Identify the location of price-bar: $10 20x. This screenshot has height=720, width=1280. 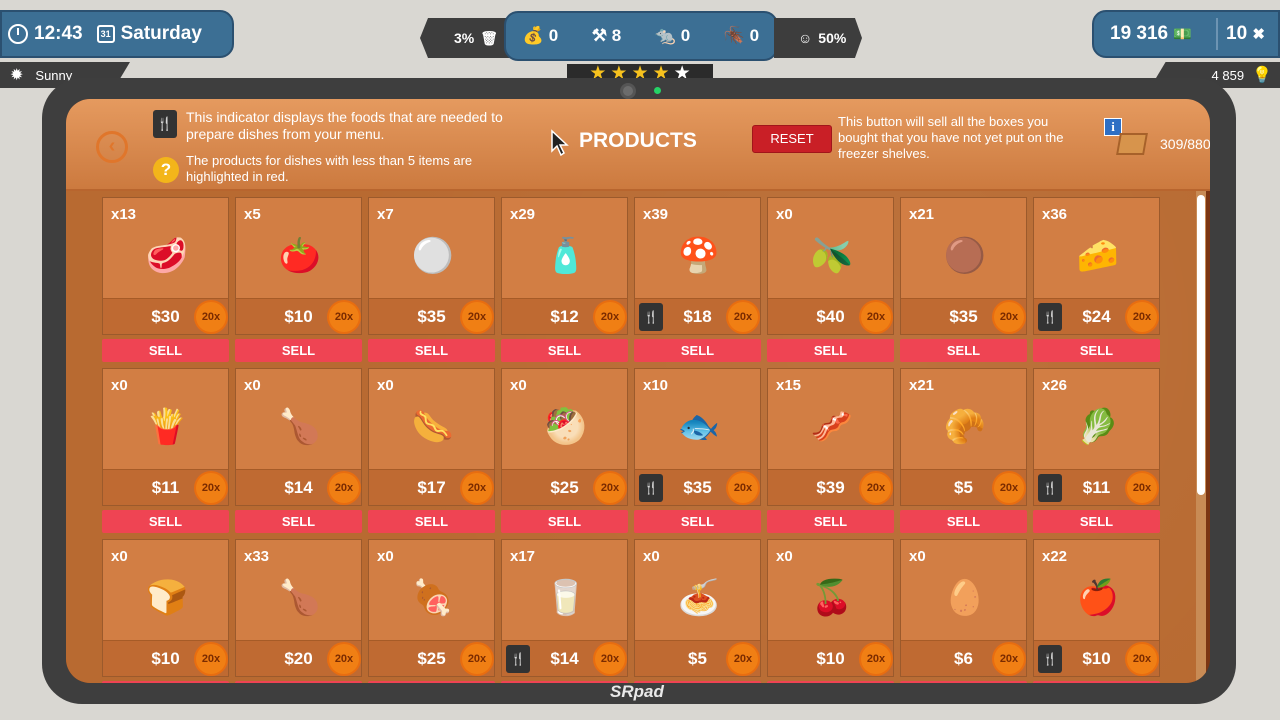
(298, 316).